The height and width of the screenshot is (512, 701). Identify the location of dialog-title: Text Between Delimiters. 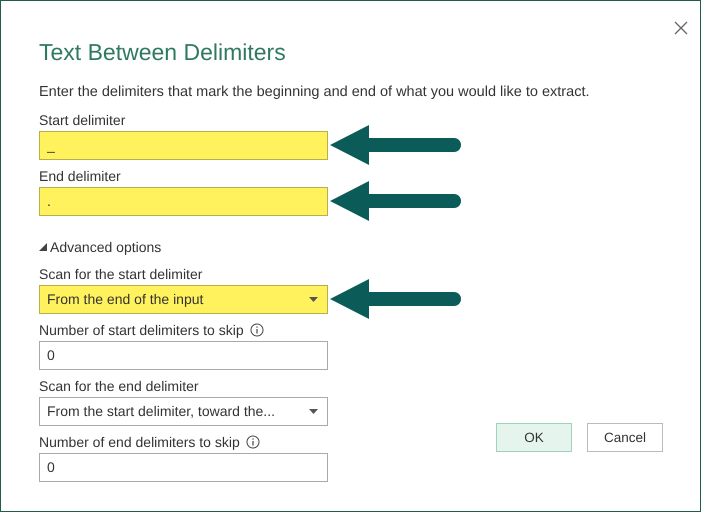
(163, 52).